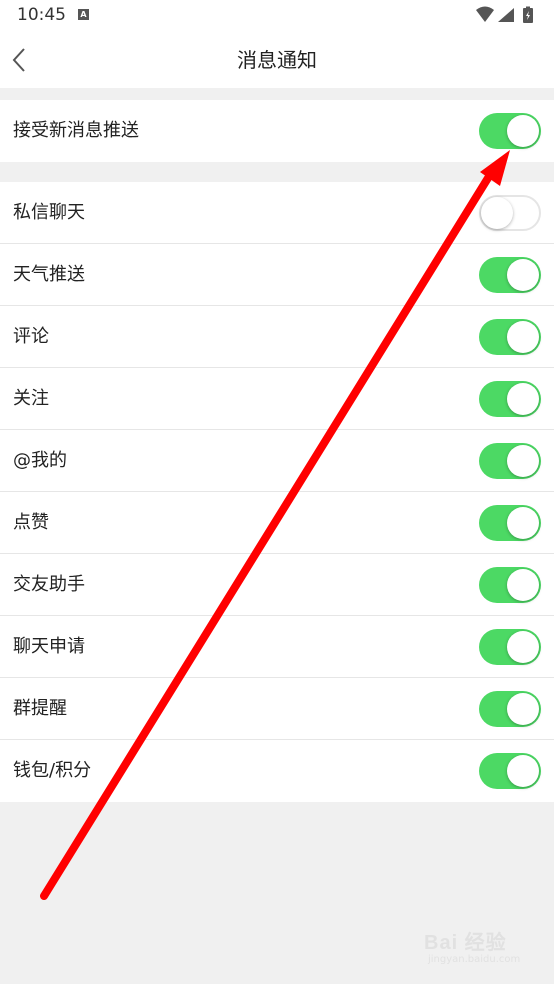  I want to click on watermark: Bai 经验 jingyan.baidu.com, so click(485, 947).